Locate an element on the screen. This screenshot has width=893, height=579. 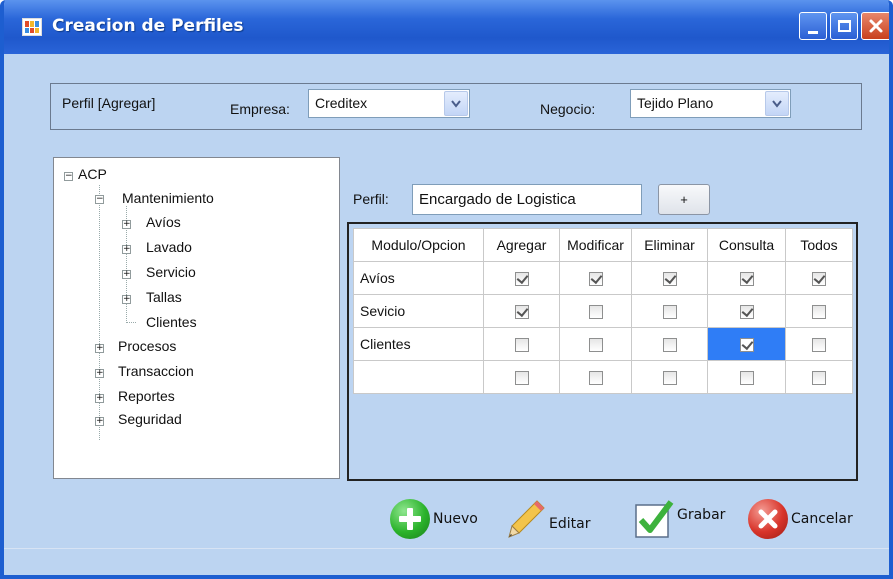
title-bar: Creacion de Perfiles is located at coordinates (446, 27).